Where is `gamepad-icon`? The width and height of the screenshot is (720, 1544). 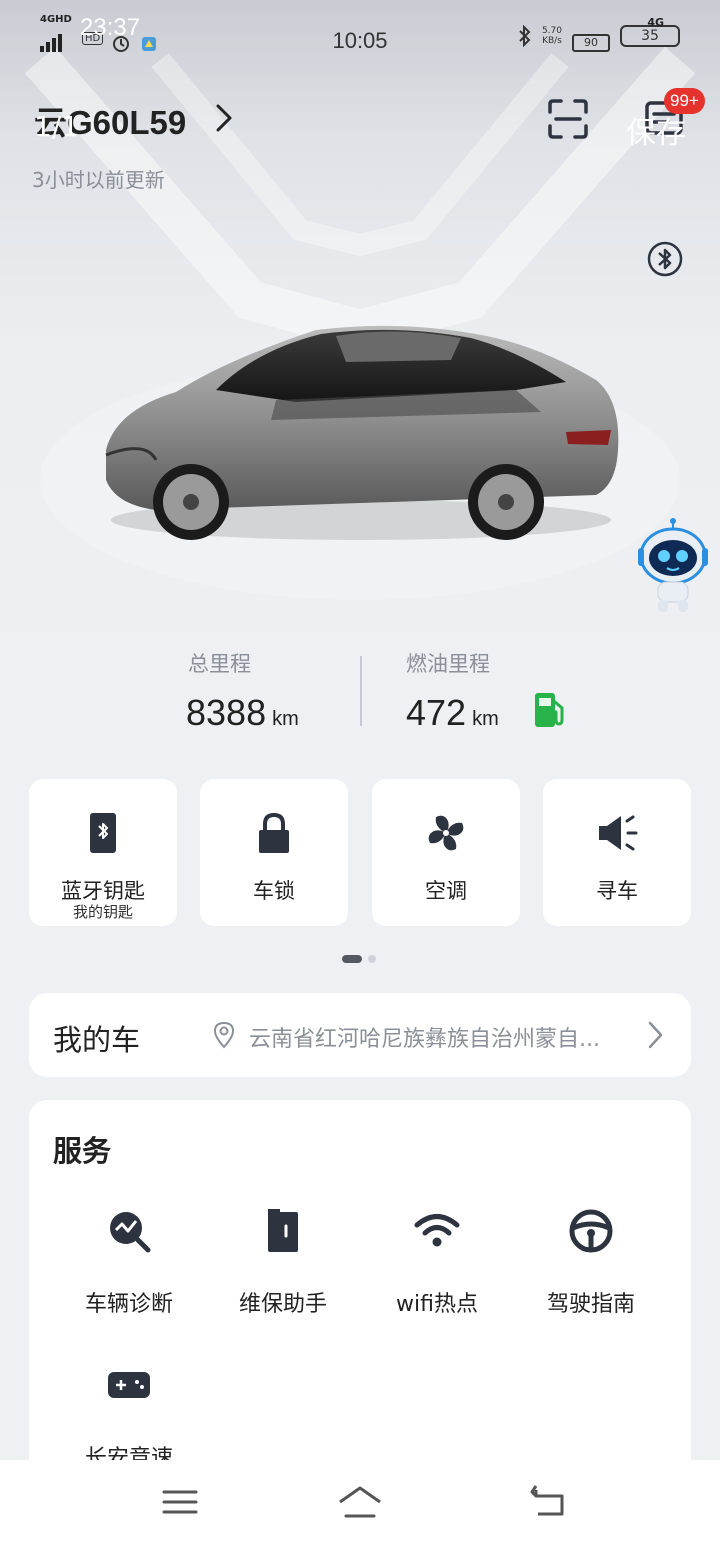 gamepad-icon is located at coordinates (129, 1385).